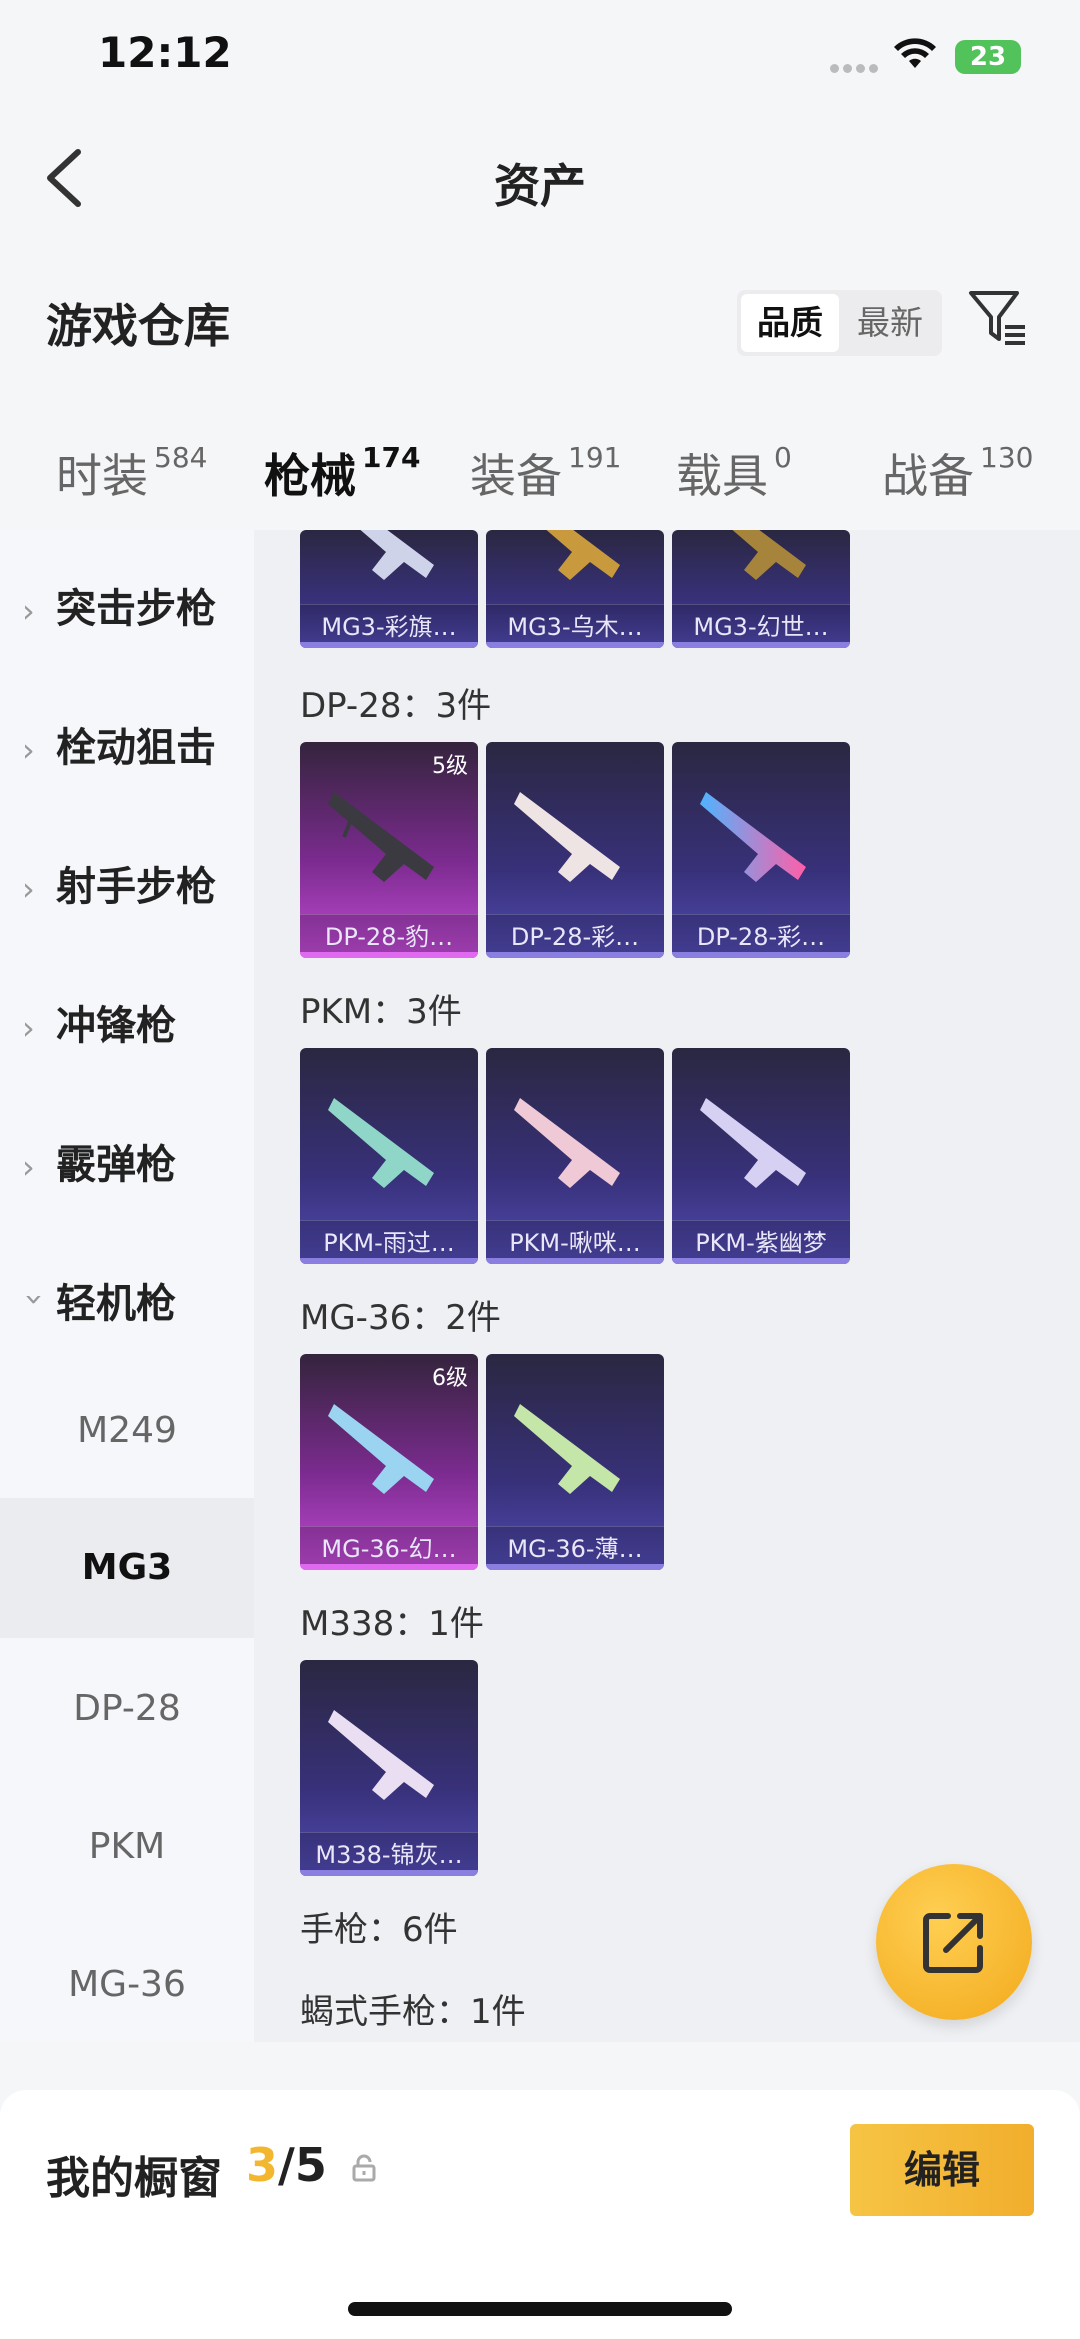  What do you see at coordinates (134, 2178) in the screenshot?
I see `showcase-title: 我的橱窗` at bounding box center [134, 2178].